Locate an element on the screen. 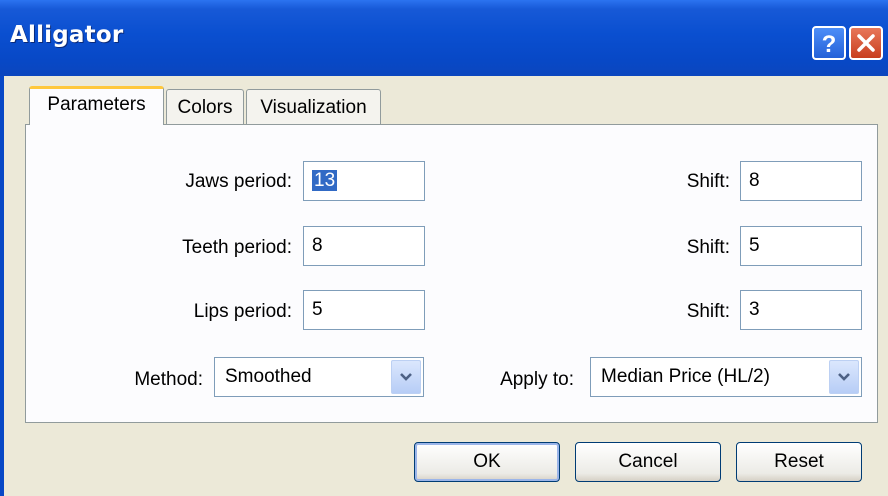 The image size is (888, 496). tab-visualization-label: Visualization is located at coordinates (313, 107).